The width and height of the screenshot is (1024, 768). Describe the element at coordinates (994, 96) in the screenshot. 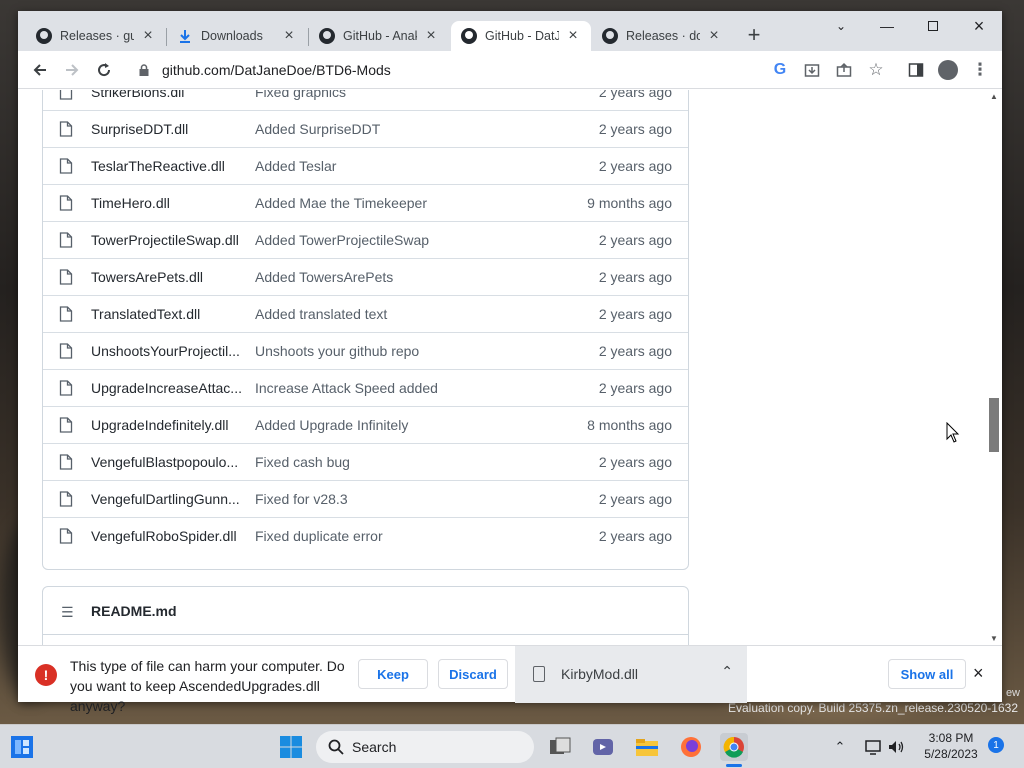

I see `scroll-up-icon: ▲` at that location.